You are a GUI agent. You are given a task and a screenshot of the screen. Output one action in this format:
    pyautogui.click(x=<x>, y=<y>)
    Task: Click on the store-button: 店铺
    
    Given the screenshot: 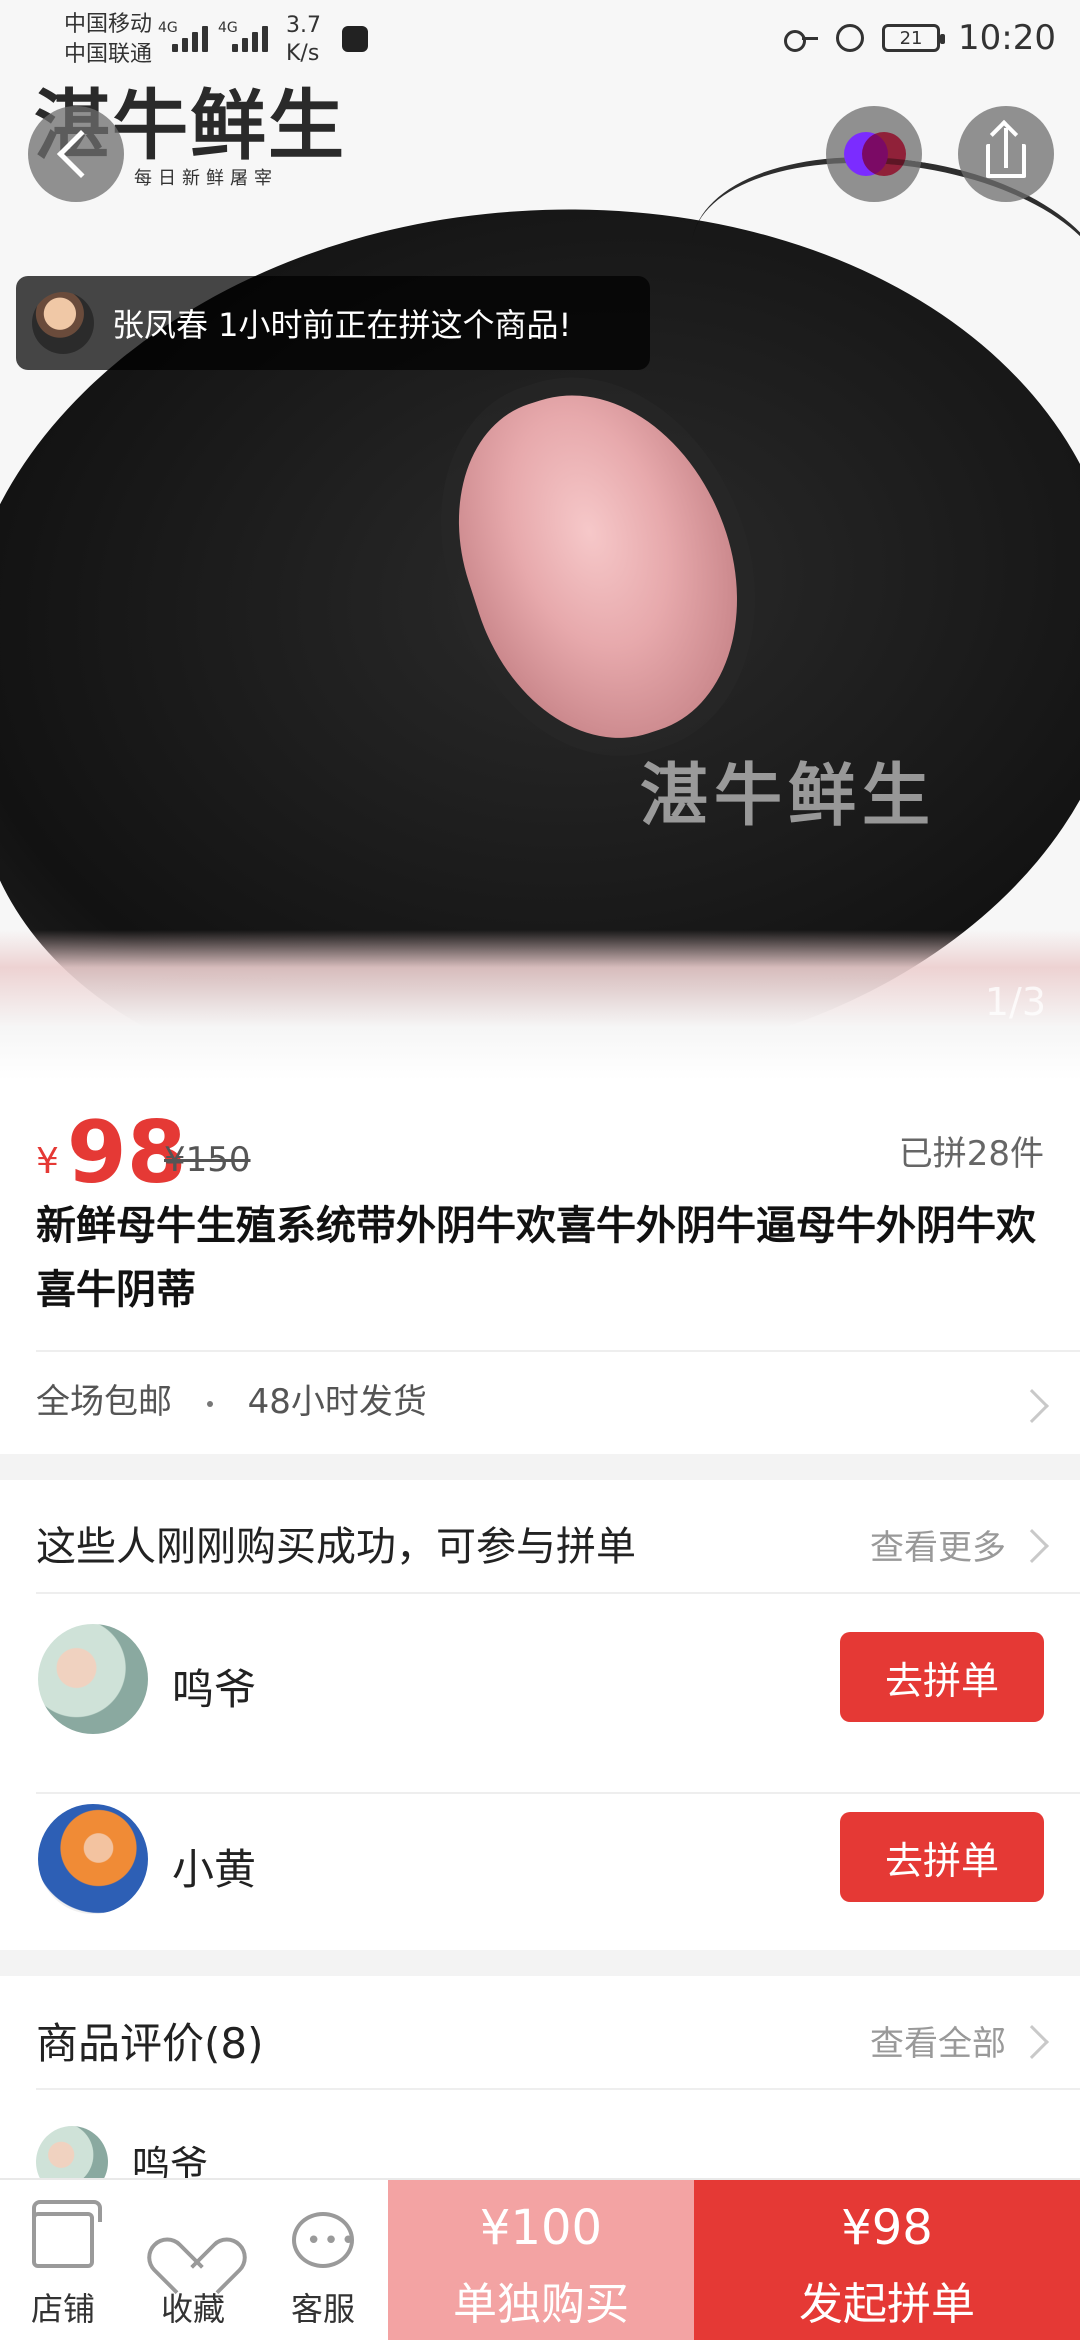 What is the action you would take?
    pyautogui.click(x=63, y=2265)
    